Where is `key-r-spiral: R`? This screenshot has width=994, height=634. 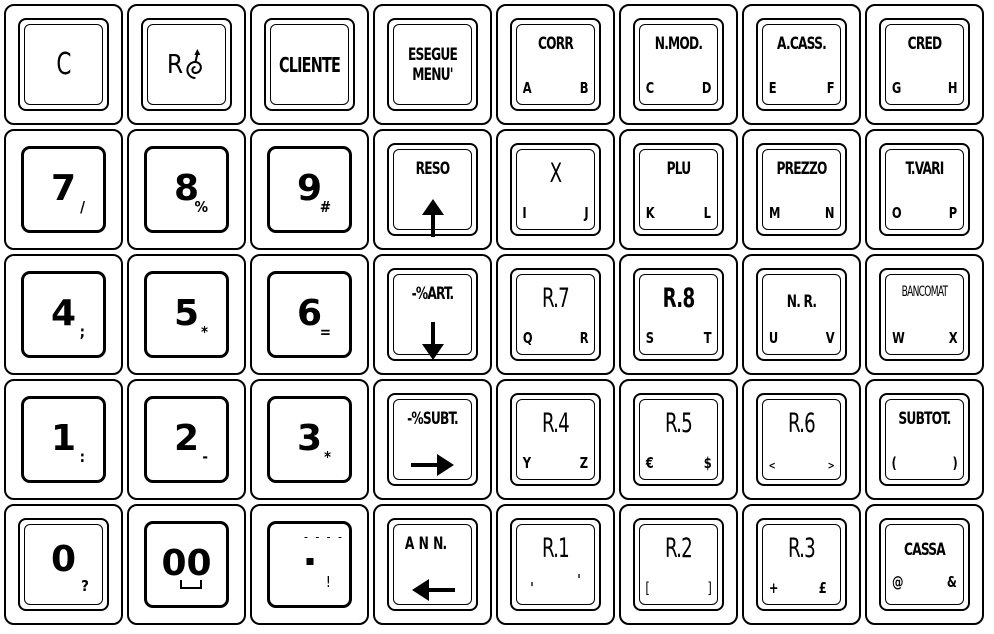 key-r-spiral: R is located at coordinates (186, 64).